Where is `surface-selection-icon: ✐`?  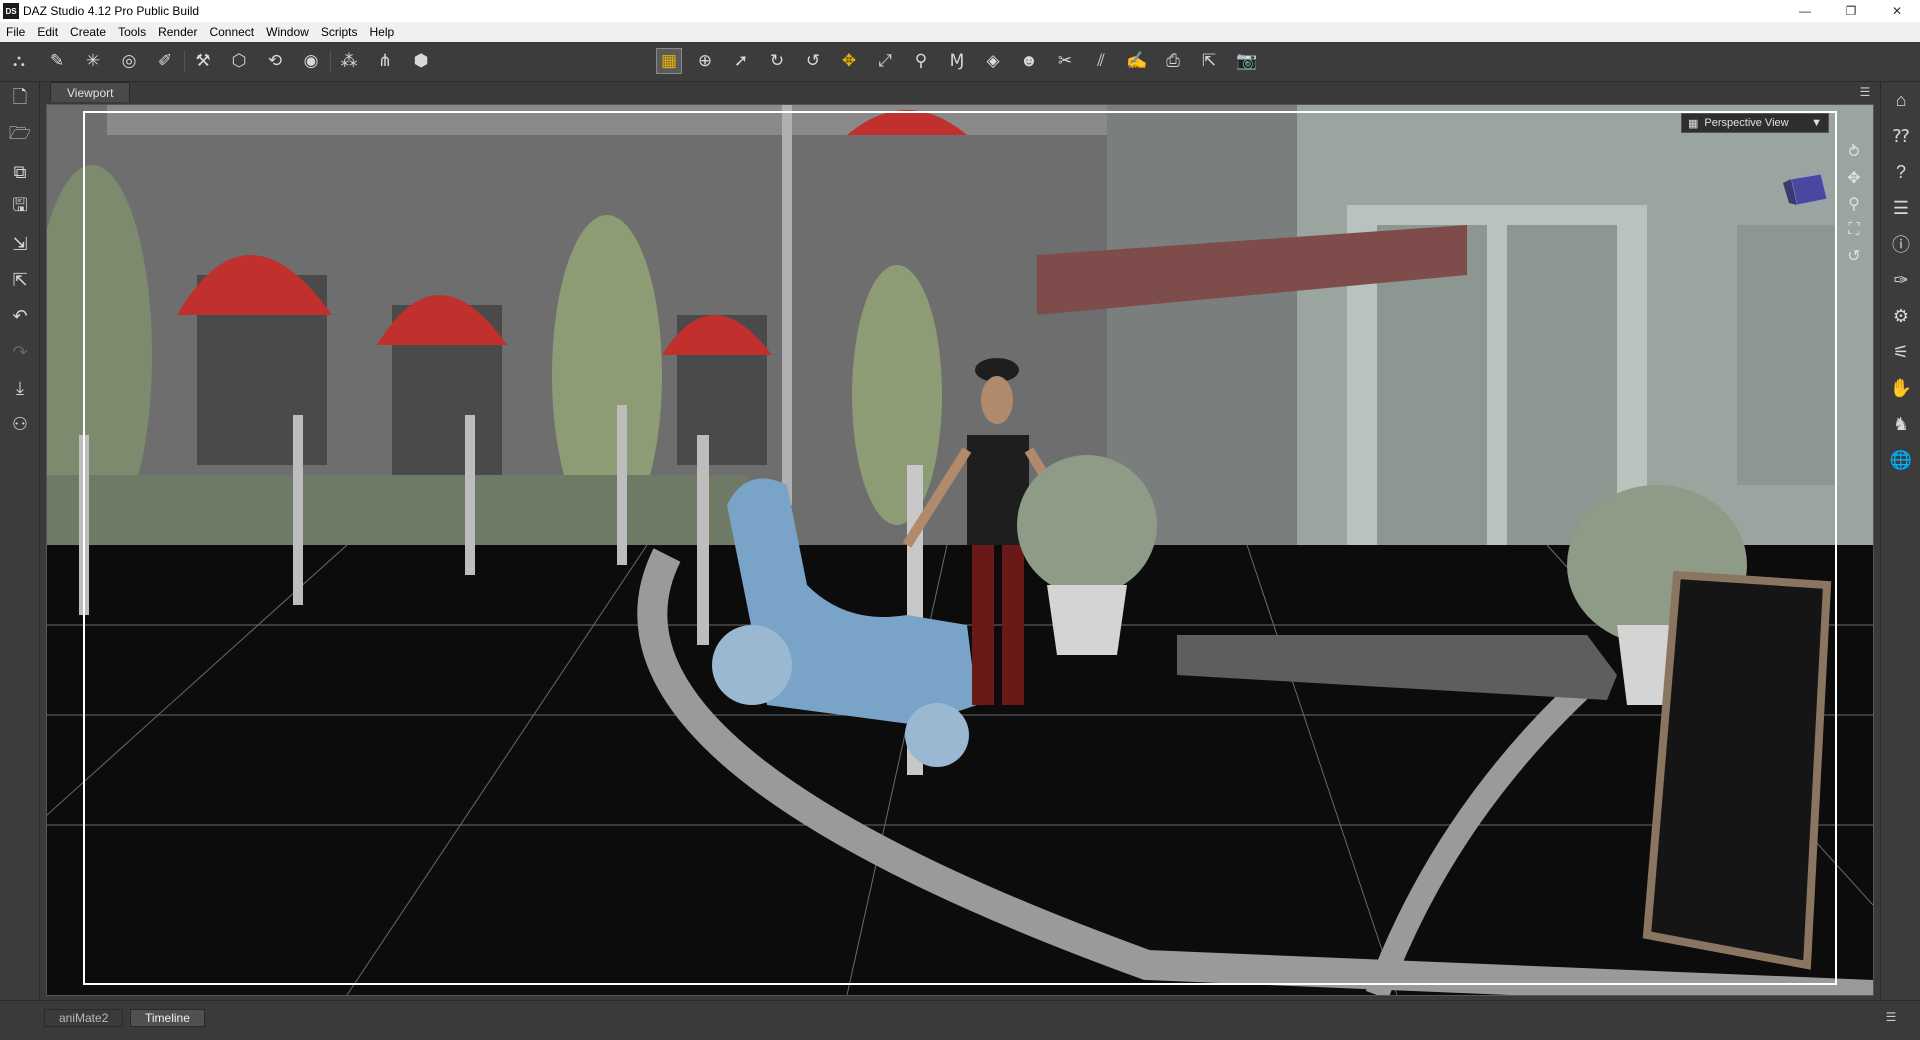
surface-selection-icon: ✐ is located at coordinates (165, 61).